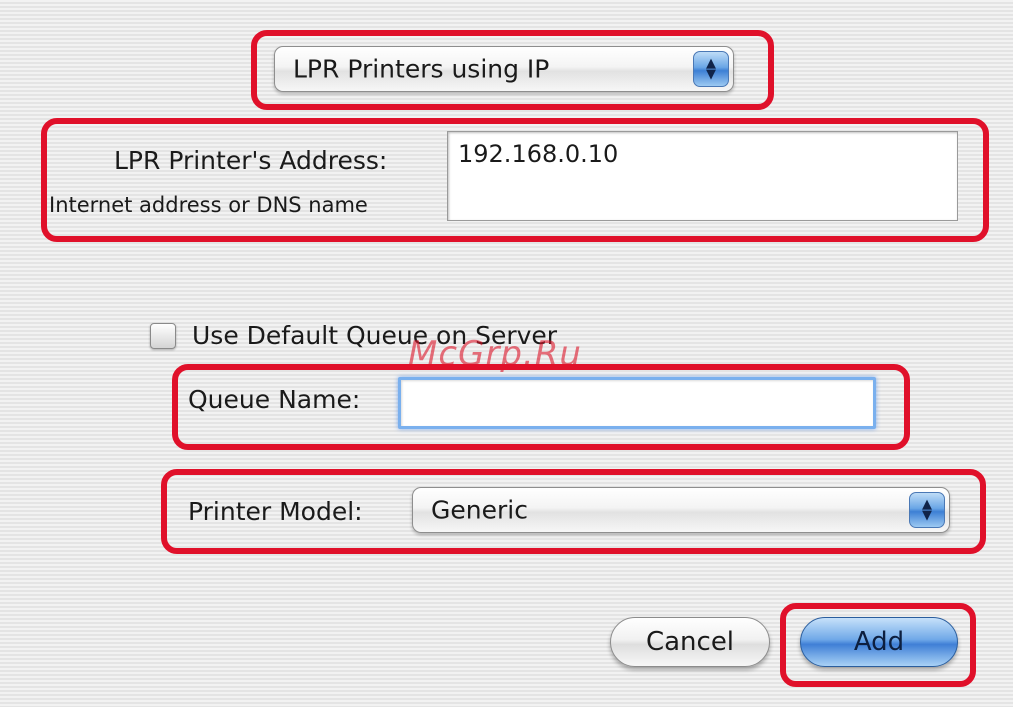 The width and height of the screenshot is (1013, 707). Describe the element at coordinates (702, 176) in the screenshot. I see `address-field: 192.168.0.10` at that location.